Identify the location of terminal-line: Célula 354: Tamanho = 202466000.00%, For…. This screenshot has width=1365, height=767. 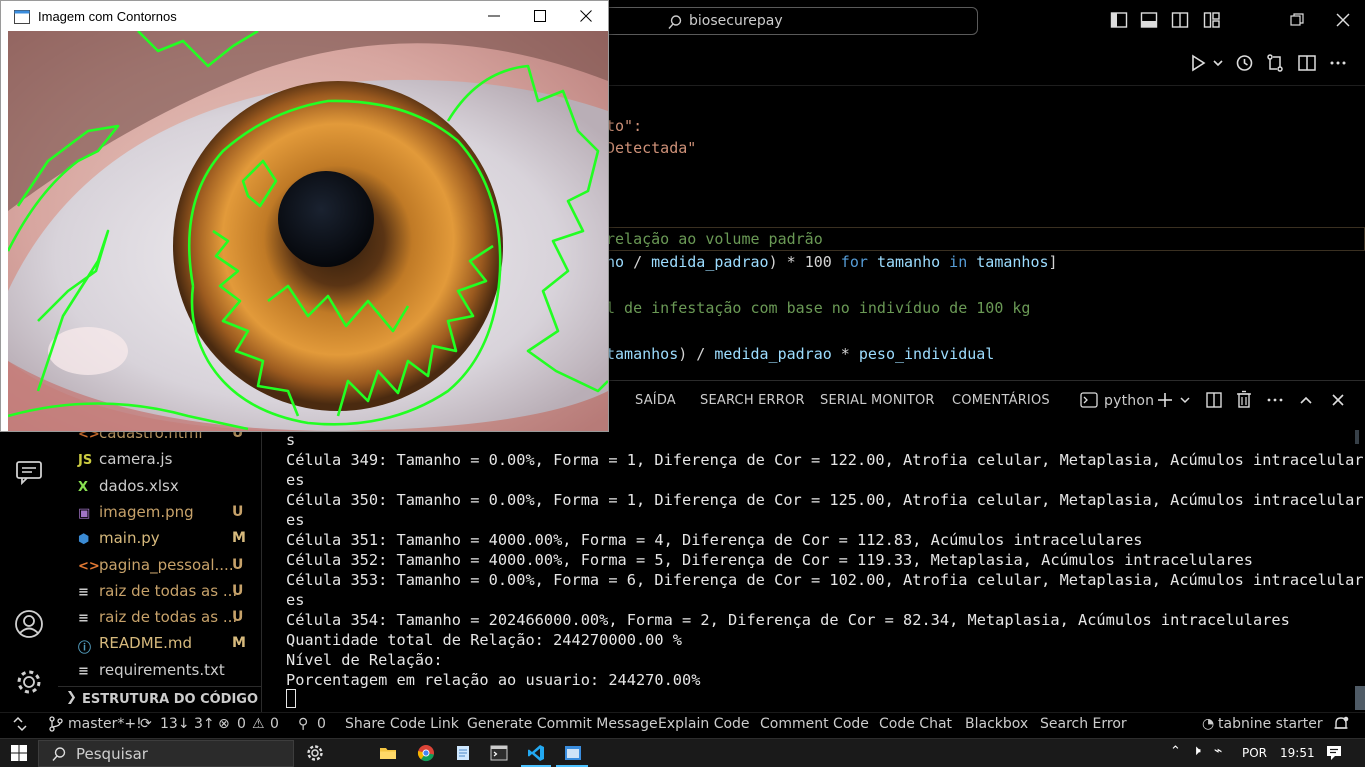
(788, 620).